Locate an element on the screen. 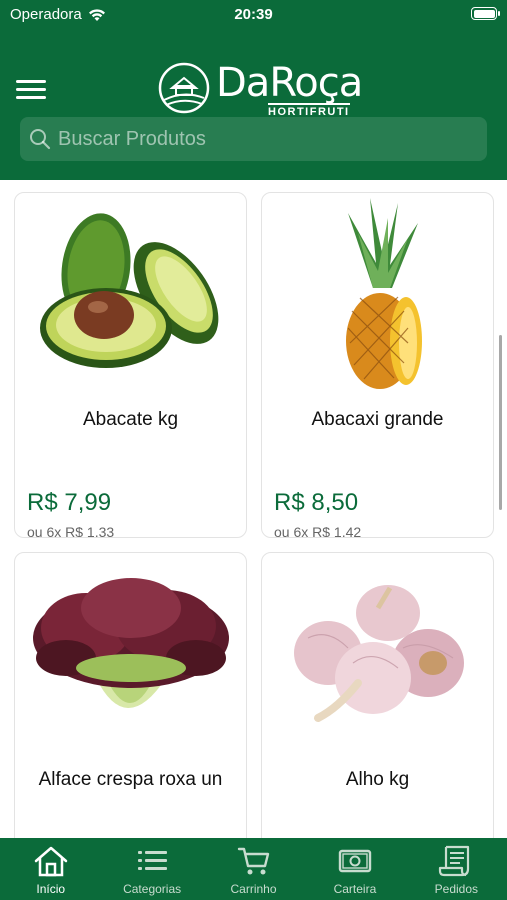  search-input is located at coordinates (258, 139).